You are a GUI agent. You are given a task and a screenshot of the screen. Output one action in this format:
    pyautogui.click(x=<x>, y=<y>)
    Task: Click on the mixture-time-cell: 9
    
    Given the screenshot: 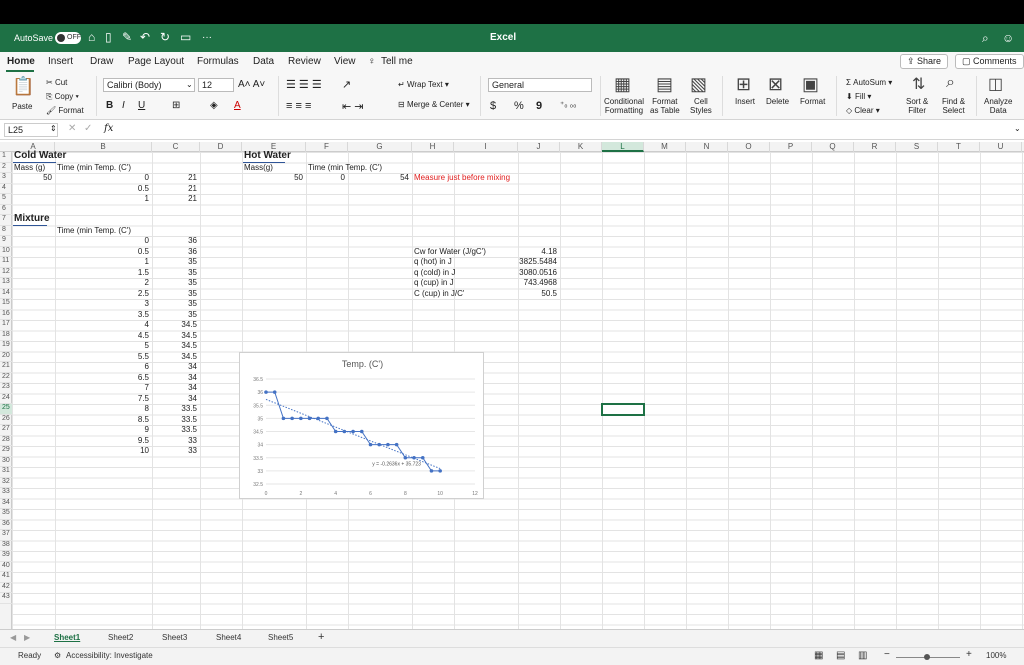 What is the action you would take?
    pyautogui.click(x=102, y=430)
    